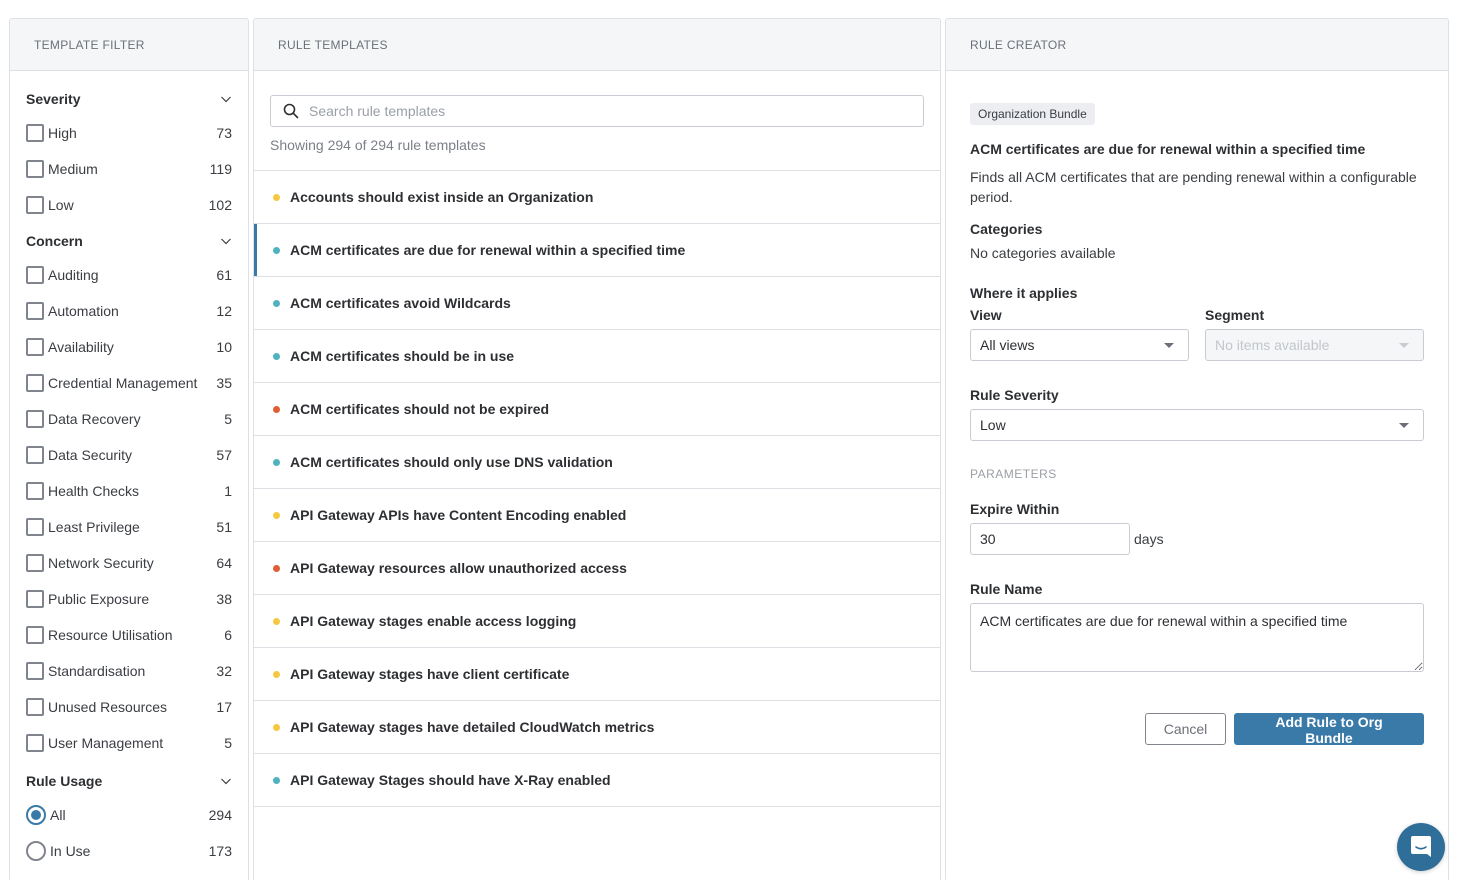  What do you see at coordinates (129, 133) in the screenshot?
I see `filter-option: High 73` at bounding box center [129, 133].